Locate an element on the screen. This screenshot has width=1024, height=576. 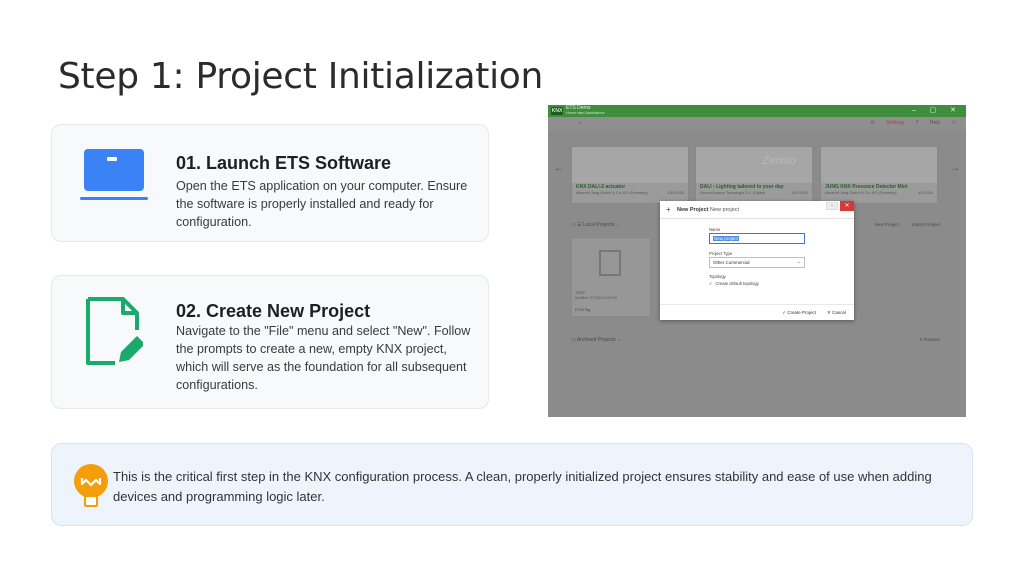
topology-label: Topology is located at coordinates (717, 276).